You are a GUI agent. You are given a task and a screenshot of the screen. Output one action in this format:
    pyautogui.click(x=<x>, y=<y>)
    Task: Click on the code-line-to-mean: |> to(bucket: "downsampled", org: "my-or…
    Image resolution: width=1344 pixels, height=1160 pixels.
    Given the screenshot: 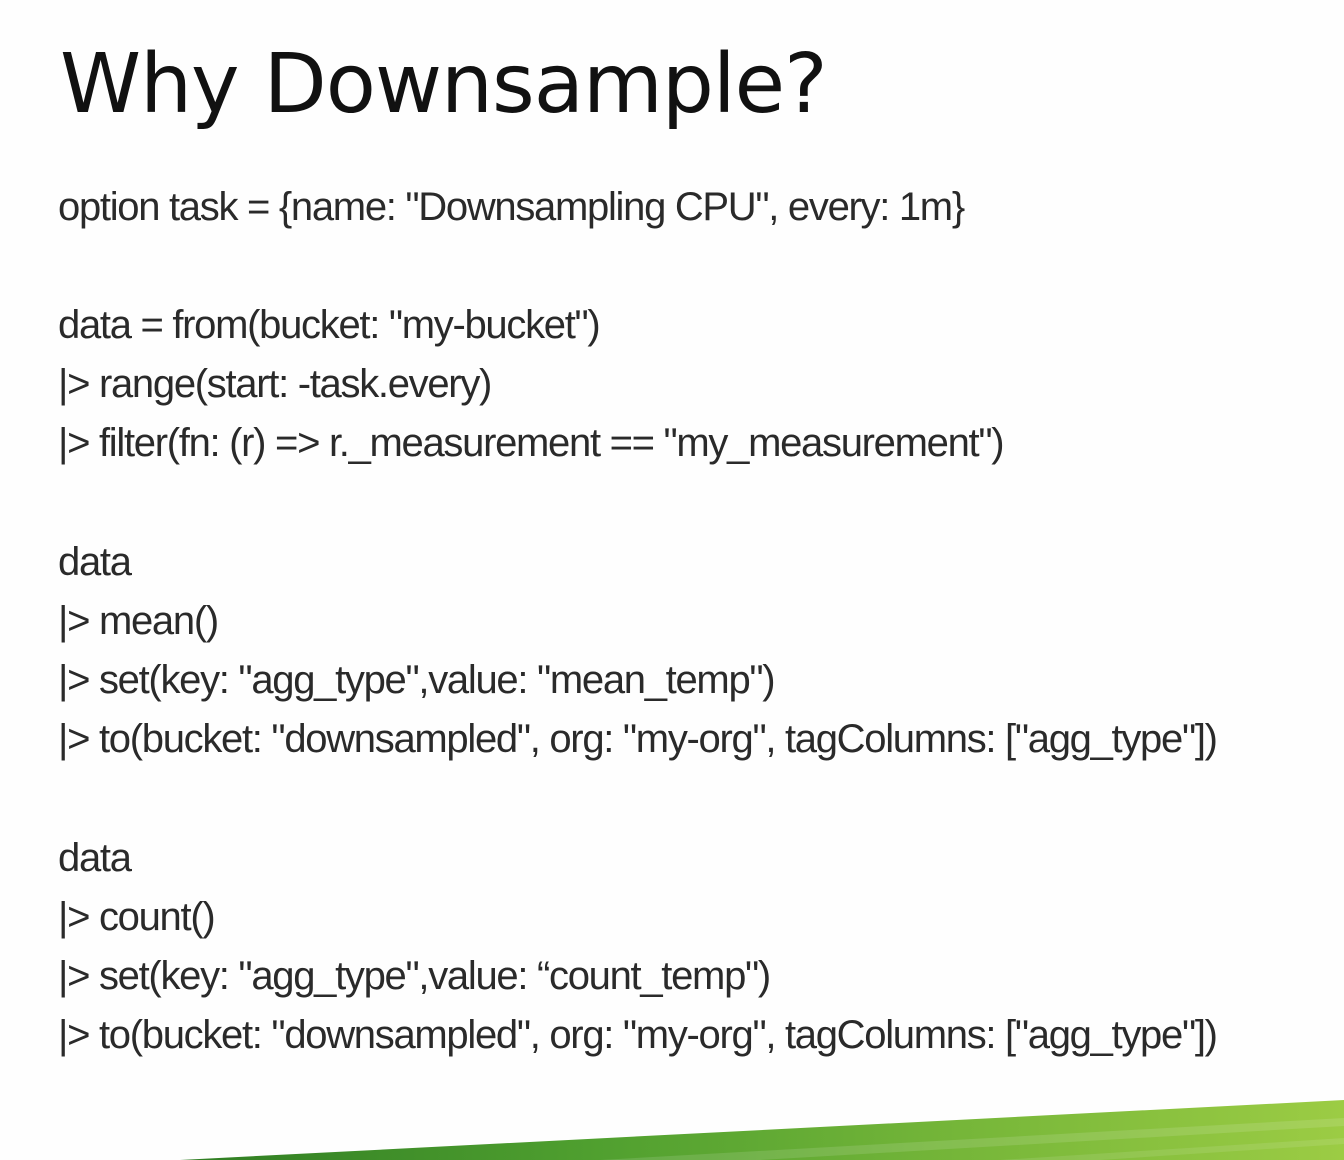 What is the action you would take?
    pyautogui.click(x=638, y=739)
    